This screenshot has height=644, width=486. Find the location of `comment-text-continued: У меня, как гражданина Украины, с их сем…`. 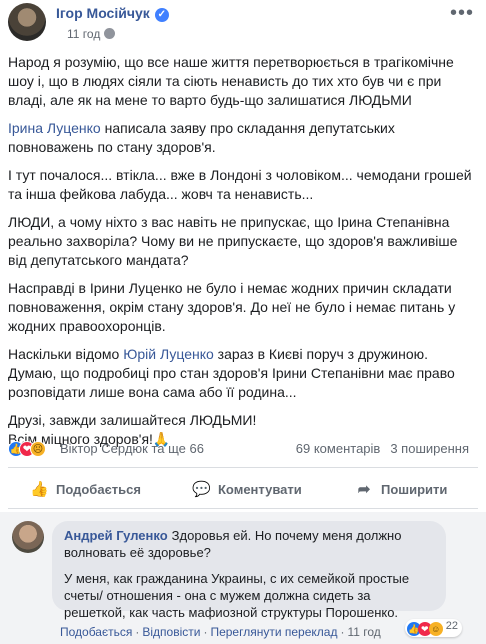

comment-text-continued: У меня, как гражданина Украины, с их сем… is located at coordinates (237, 595).